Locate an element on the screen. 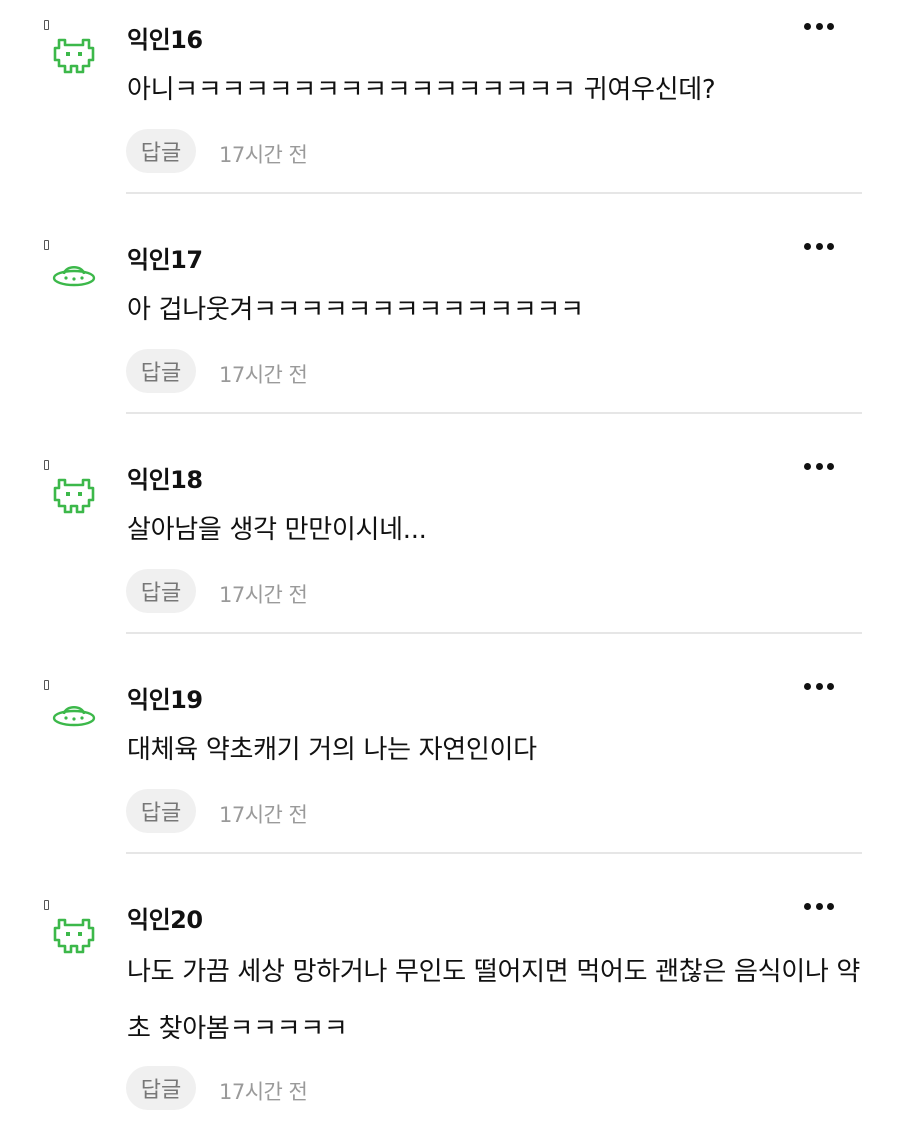  comment-text: 아 겁나웃겨ㅋㅋㅋㅋㅋㅋㅋㅋㅋㅋㅋㅋㅋㅋ is located at coordinates (355, 310).